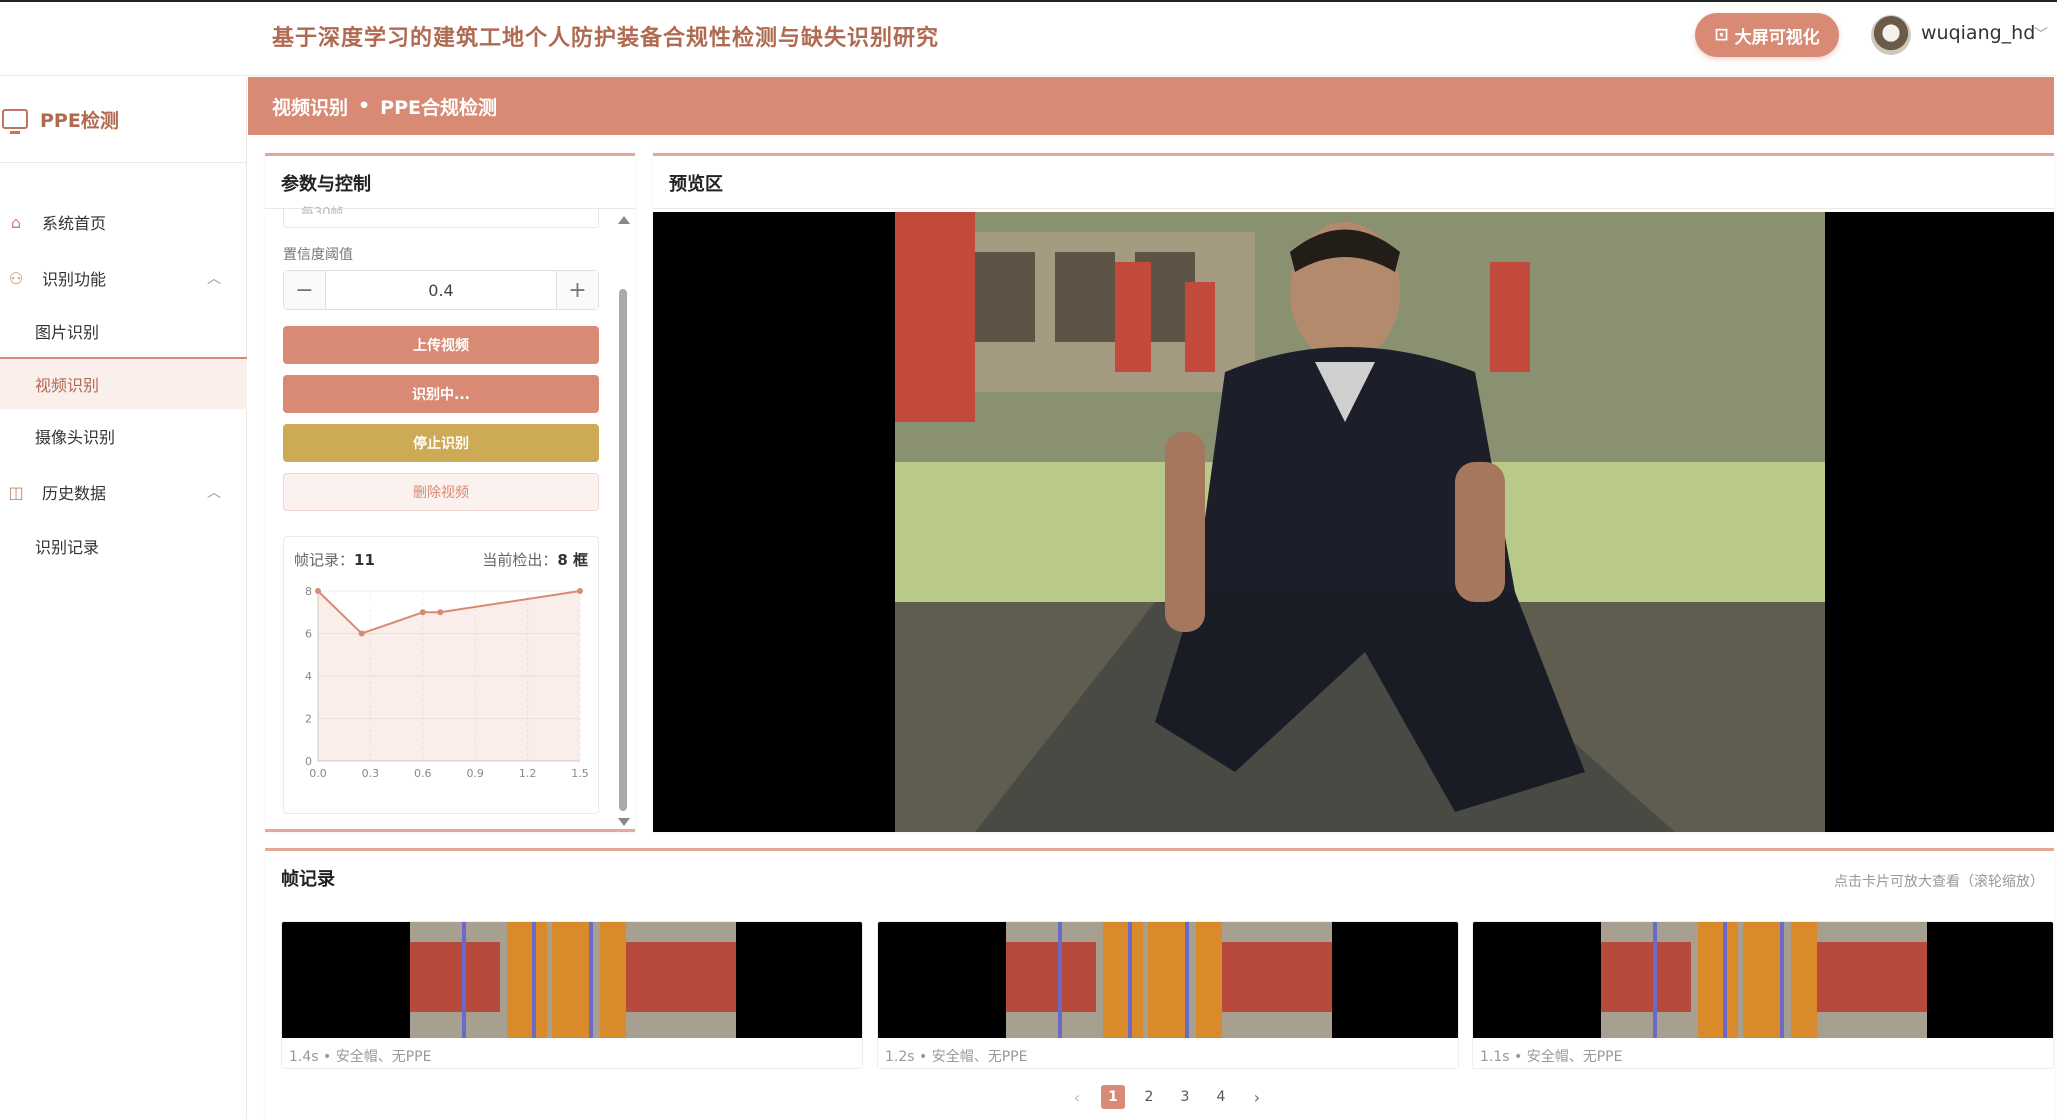  I want to click on plus-button: +, so click(577, 290).